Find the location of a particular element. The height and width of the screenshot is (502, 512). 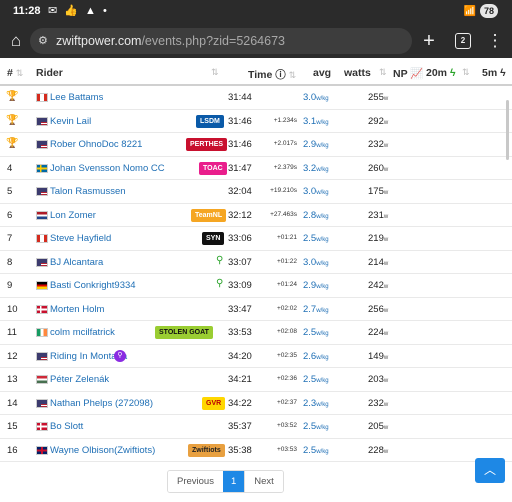

header-np: NP 📈 is located at coordinates (408, 73).